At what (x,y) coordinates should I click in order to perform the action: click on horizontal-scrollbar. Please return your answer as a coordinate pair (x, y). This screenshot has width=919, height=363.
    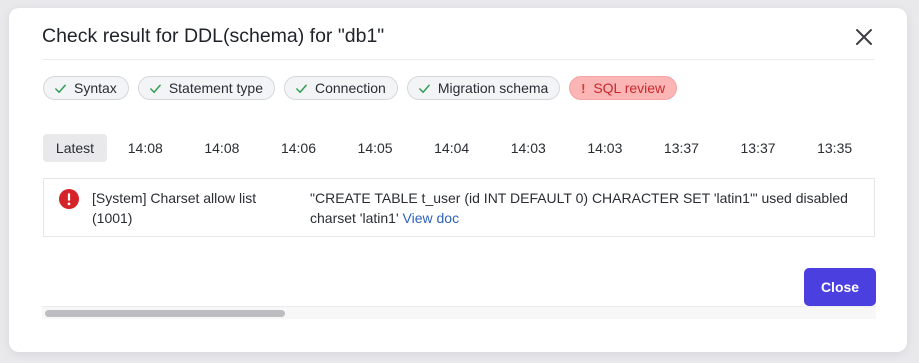
    Looking at the image, I should click on (459, 312).